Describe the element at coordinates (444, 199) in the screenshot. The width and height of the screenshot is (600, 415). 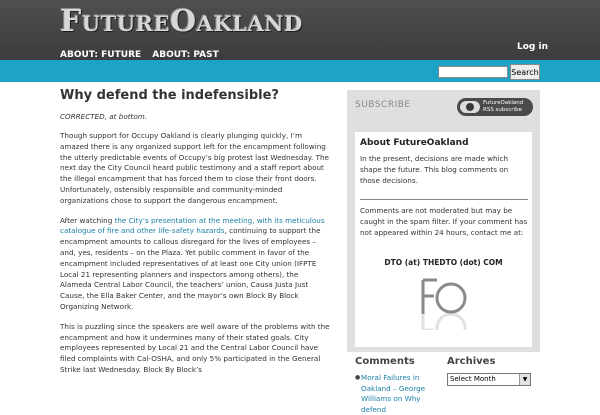
I see `divider` at that location.